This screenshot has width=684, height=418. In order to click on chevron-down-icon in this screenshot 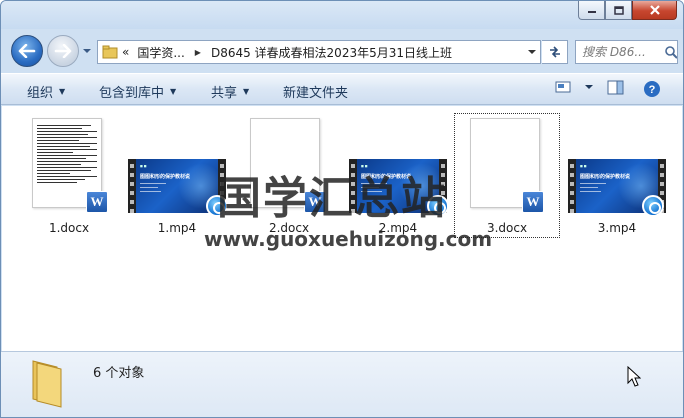, I will do `click(531, 52)`.